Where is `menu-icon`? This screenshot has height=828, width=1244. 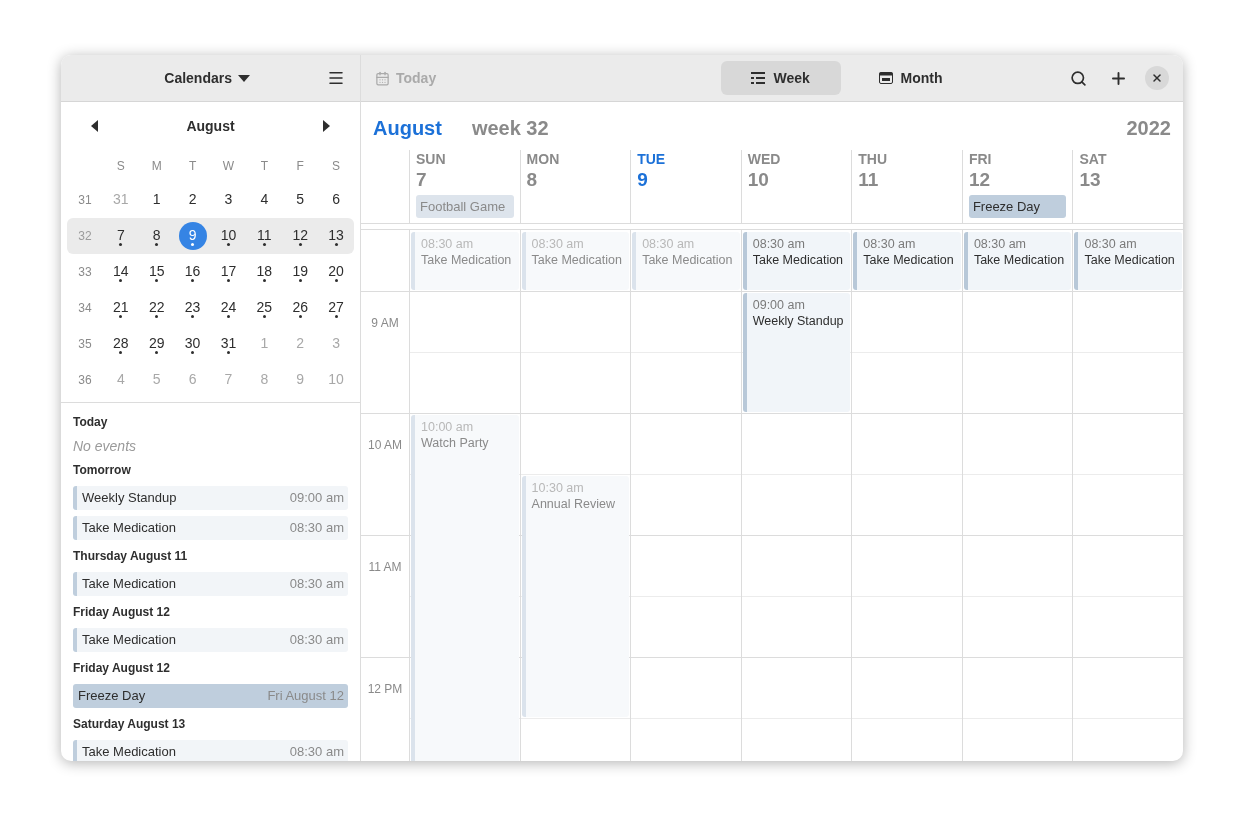
menu-icon is located at coordinates (336, 78).